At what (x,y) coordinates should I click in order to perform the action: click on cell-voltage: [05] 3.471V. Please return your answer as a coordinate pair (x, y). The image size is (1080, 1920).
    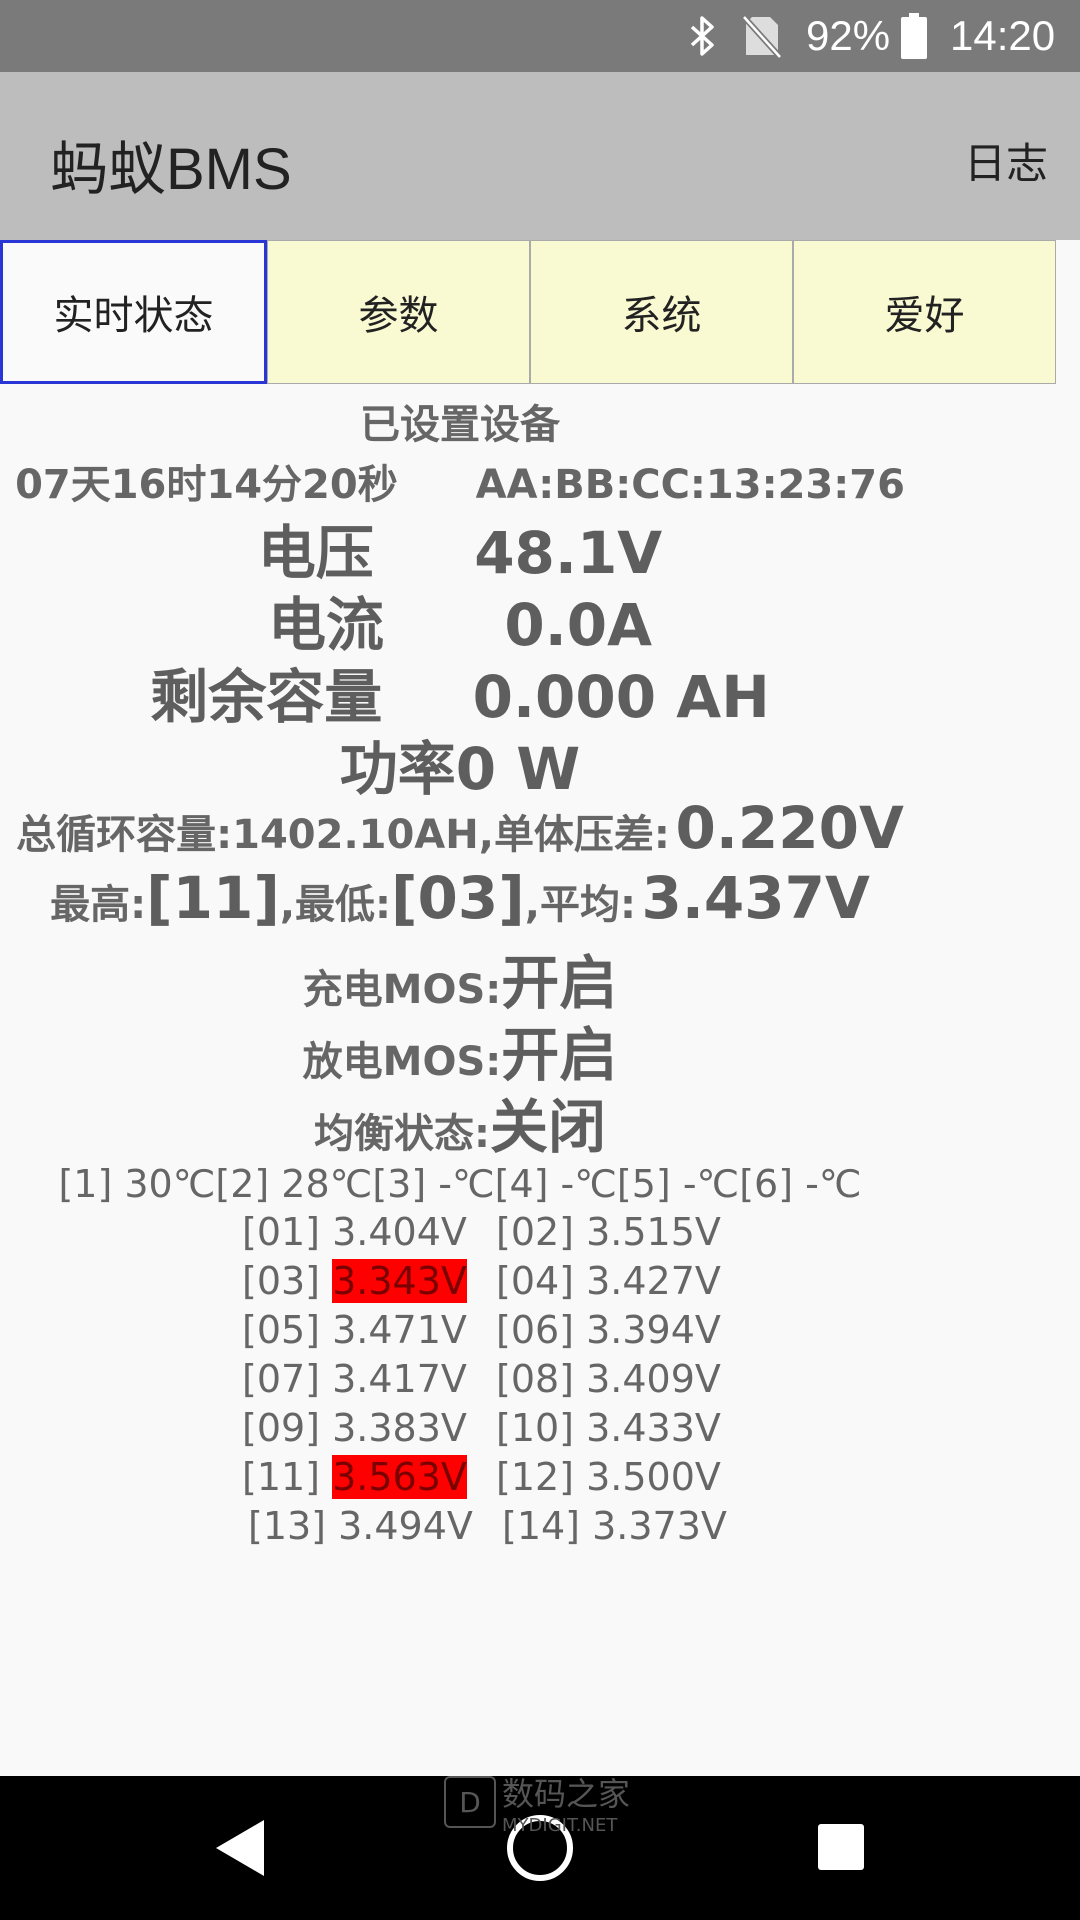
    Looking at the image, I should click on (354, 1330).